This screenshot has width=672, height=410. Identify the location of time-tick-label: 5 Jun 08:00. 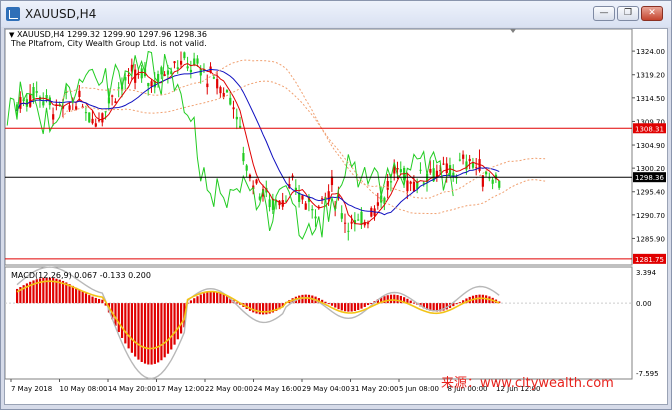
(419, 389).